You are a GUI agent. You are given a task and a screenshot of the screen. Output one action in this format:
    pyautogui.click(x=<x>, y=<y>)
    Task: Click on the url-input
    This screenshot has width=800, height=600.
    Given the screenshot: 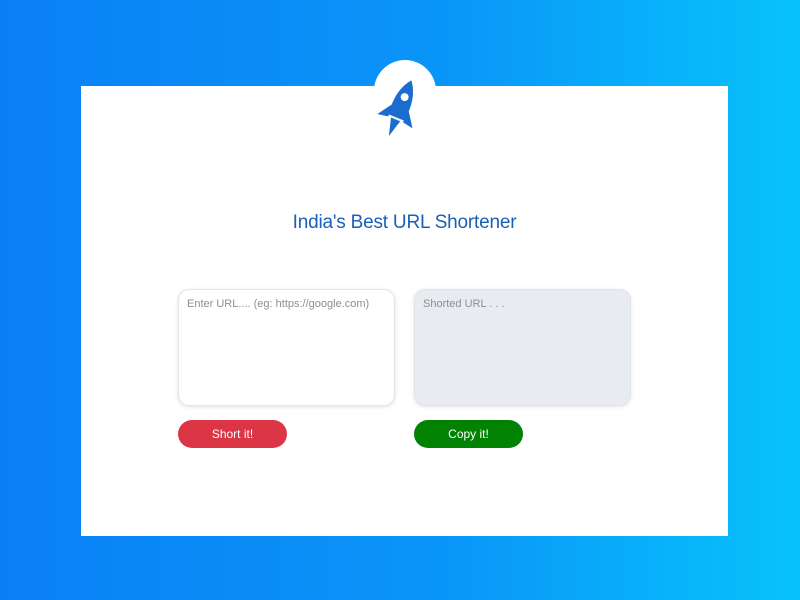 What is the action you would take?
    pyautogui.click(x=286, y=347)
    